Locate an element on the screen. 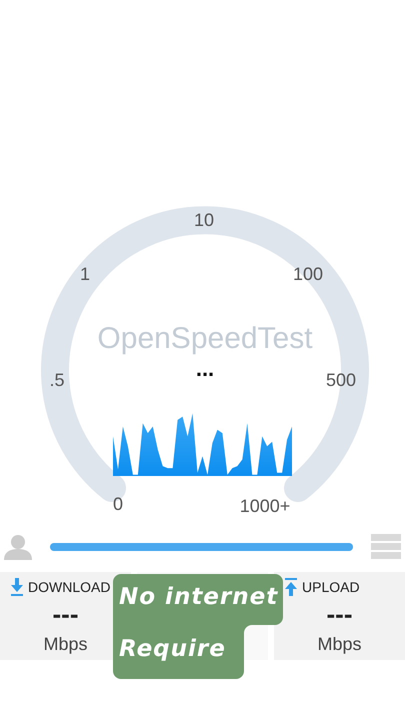 The image size is (405, 720). gauge-tick-label: 10 is located at coordinates (204, 220).